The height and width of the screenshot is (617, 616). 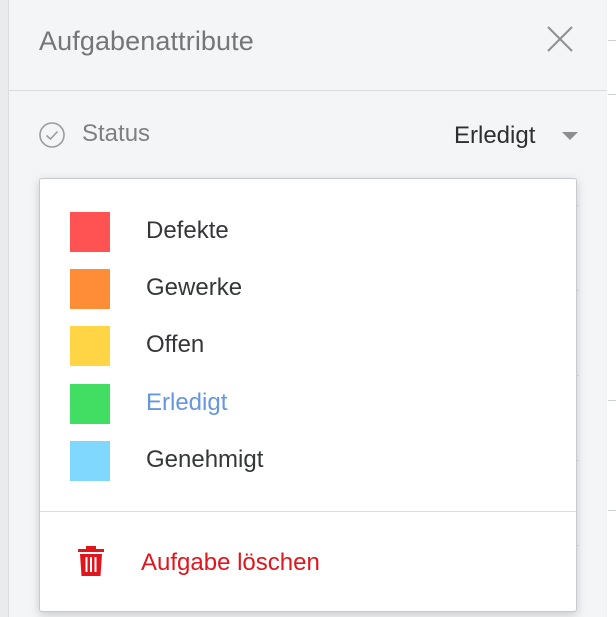 I want to click on option-label: Gewerke, so click(x=194, y=287).